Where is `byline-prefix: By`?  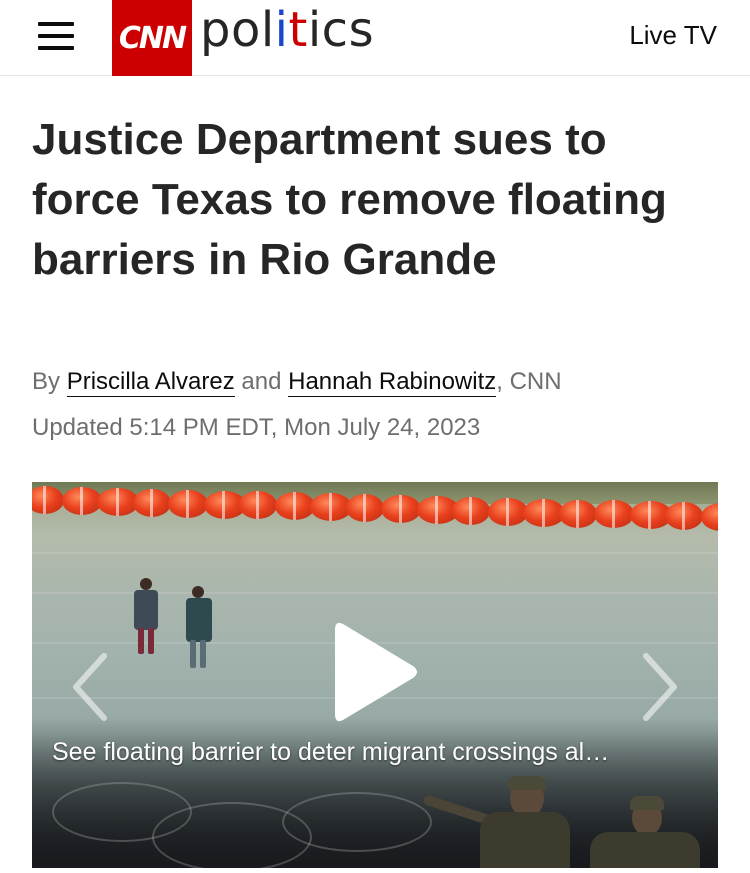 byline-prefix: By is located at coordinates (46, 381).